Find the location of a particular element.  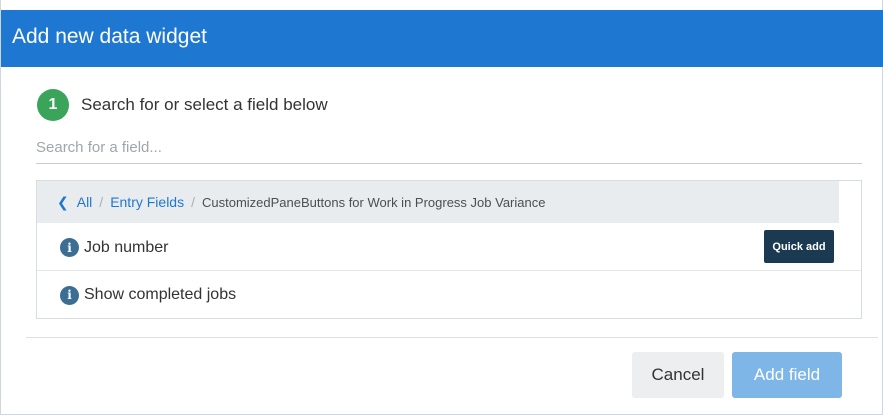

dialog-title: Add new data widget is located at coordinates (109, 36).